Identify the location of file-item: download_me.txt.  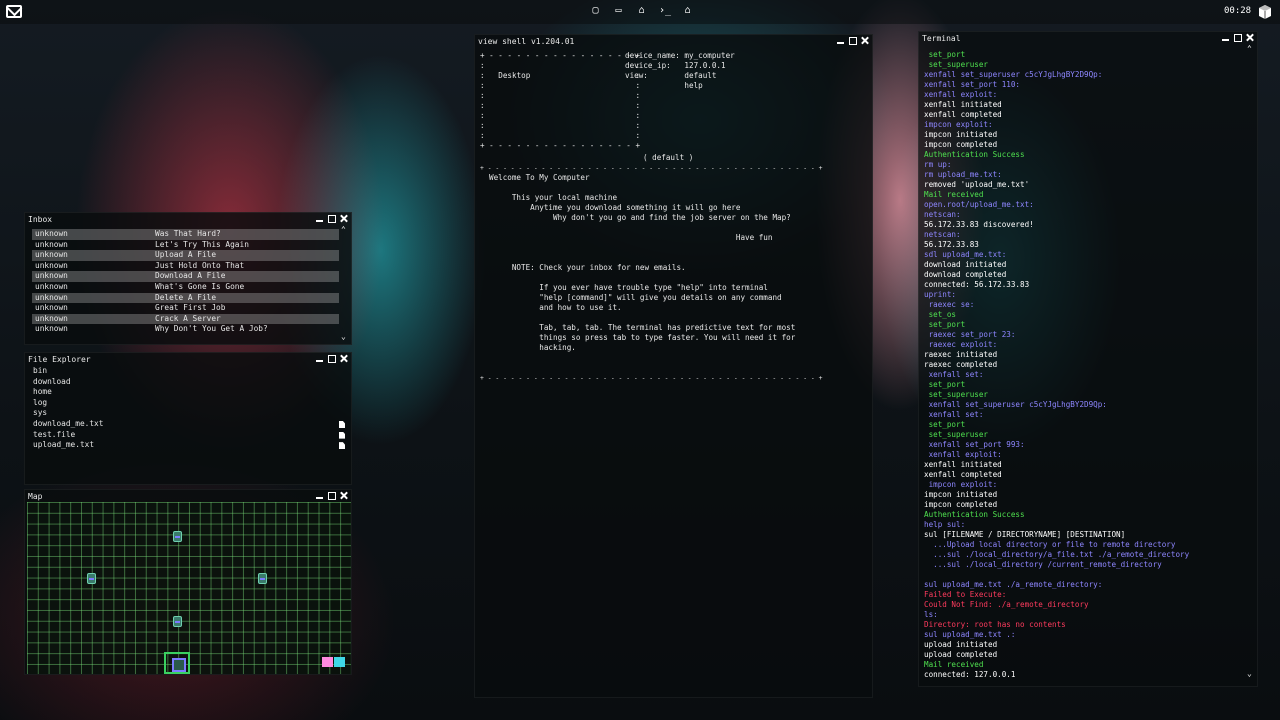
(191, 424).